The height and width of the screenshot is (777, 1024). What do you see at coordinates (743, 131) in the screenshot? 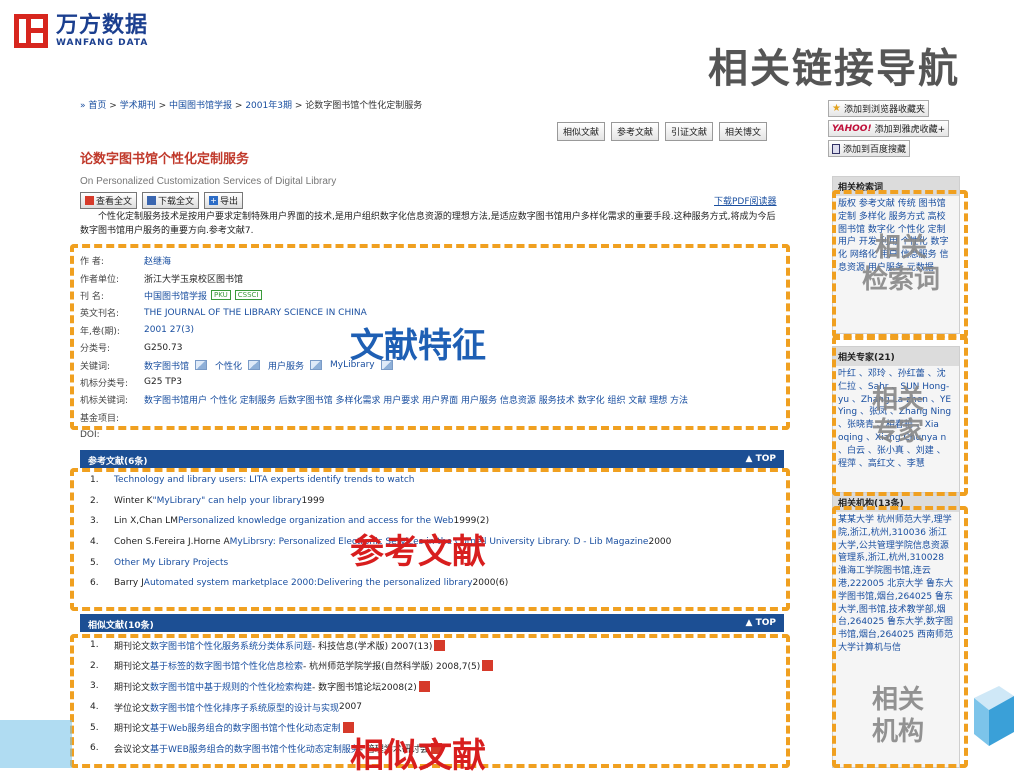
I see `tab-blogs: 相关博文` at bounding box center [743, 131].